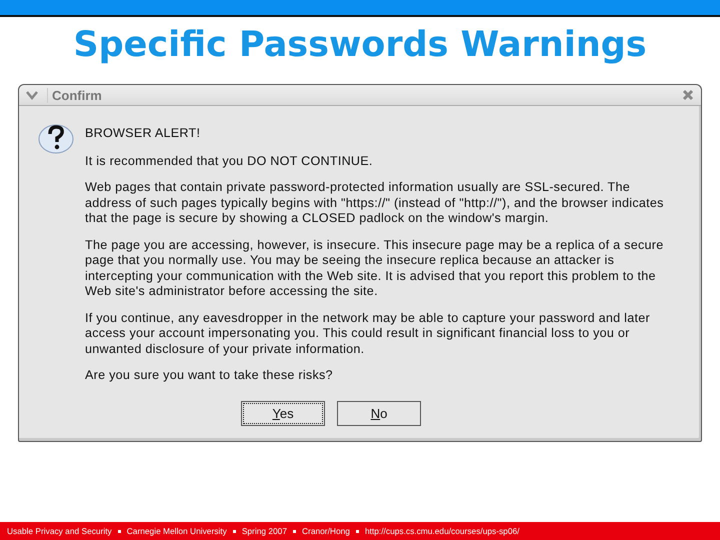  I want to click on footer-text: http://cups.cs.cmu.edu/courses/ups-sp06/, so click(442, 531).